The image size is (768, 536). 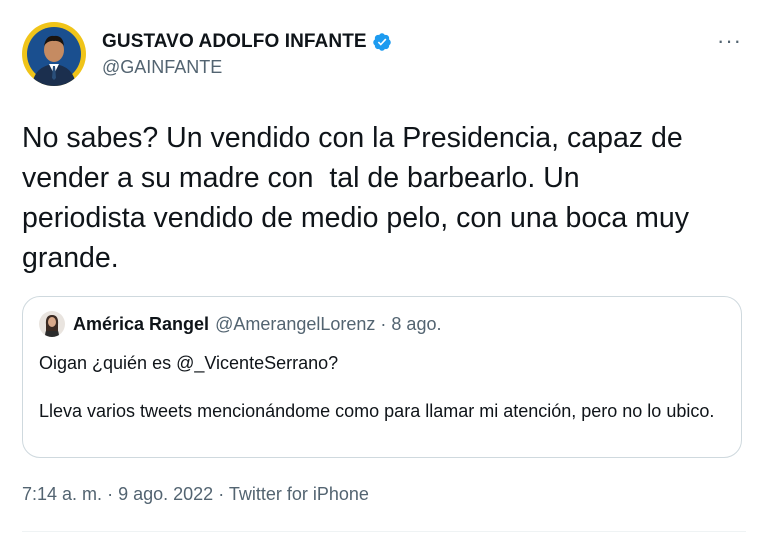 I want to click on author-handle: @GAINFANTE, so click(x=247, y=67).